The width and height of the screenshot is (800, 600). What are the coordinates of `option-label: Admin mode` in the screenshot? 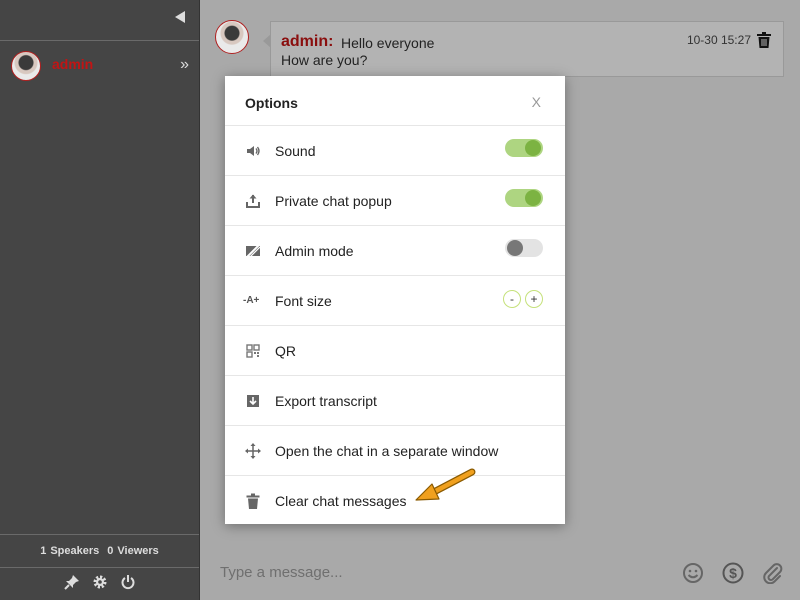 It's located at (314, 251).